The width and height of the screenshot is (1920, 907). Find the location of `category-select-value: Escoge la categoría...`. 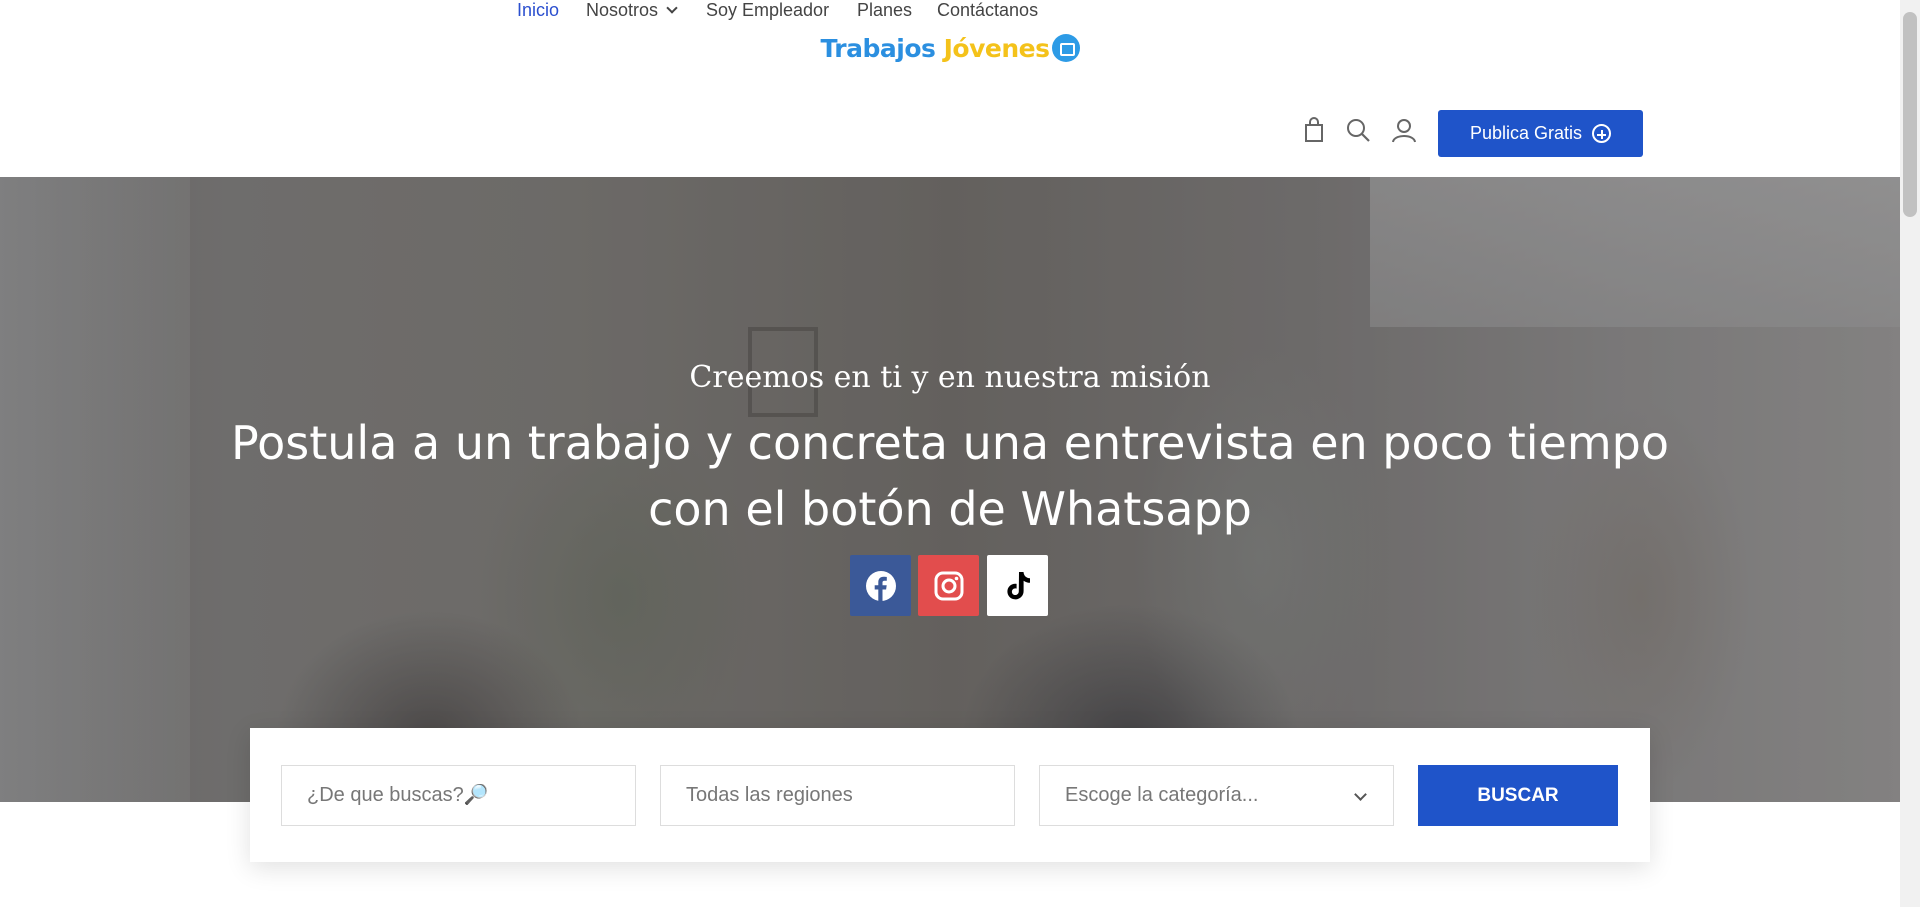

category-select-value: Escoge la categoría... is located at coordinates (1162, 795).